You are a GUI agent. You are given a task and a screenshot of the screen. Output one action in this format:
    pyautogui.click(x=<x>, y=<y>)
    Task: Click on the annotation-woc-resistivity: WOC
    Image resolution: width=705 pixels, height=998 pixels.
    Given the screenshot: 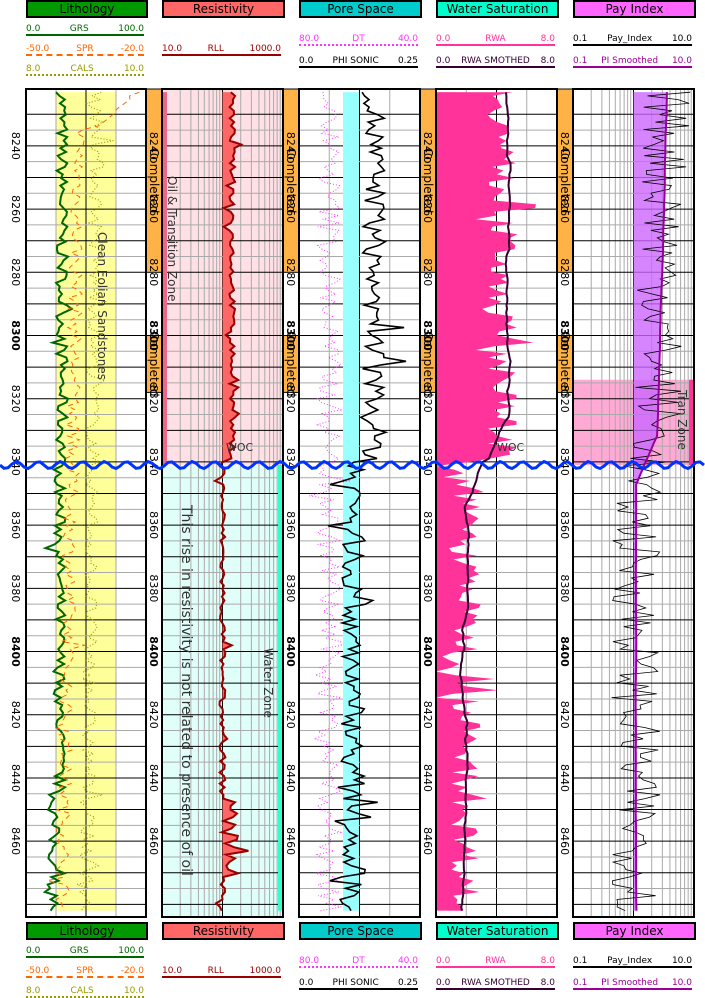 What is the action you would take?
    pyautogui.click(x=240, y=447)
    